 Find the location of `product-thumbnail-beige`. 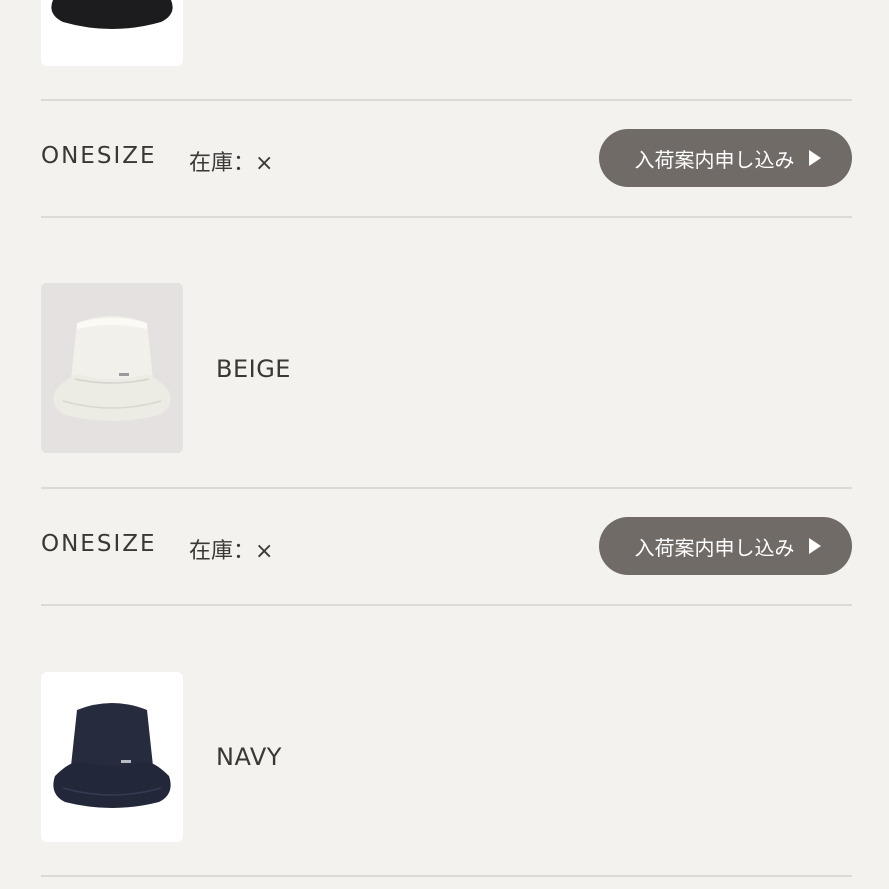

product-thumbnail-beige is located at coordinates (112, 368).